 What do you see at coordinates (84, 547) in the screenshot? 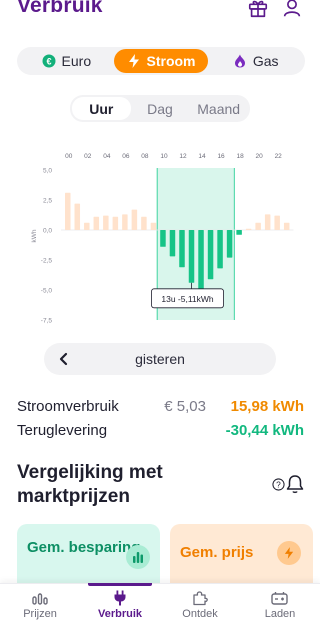
I see `card-title: Gem. besparing` at bounding box center [84, 547].